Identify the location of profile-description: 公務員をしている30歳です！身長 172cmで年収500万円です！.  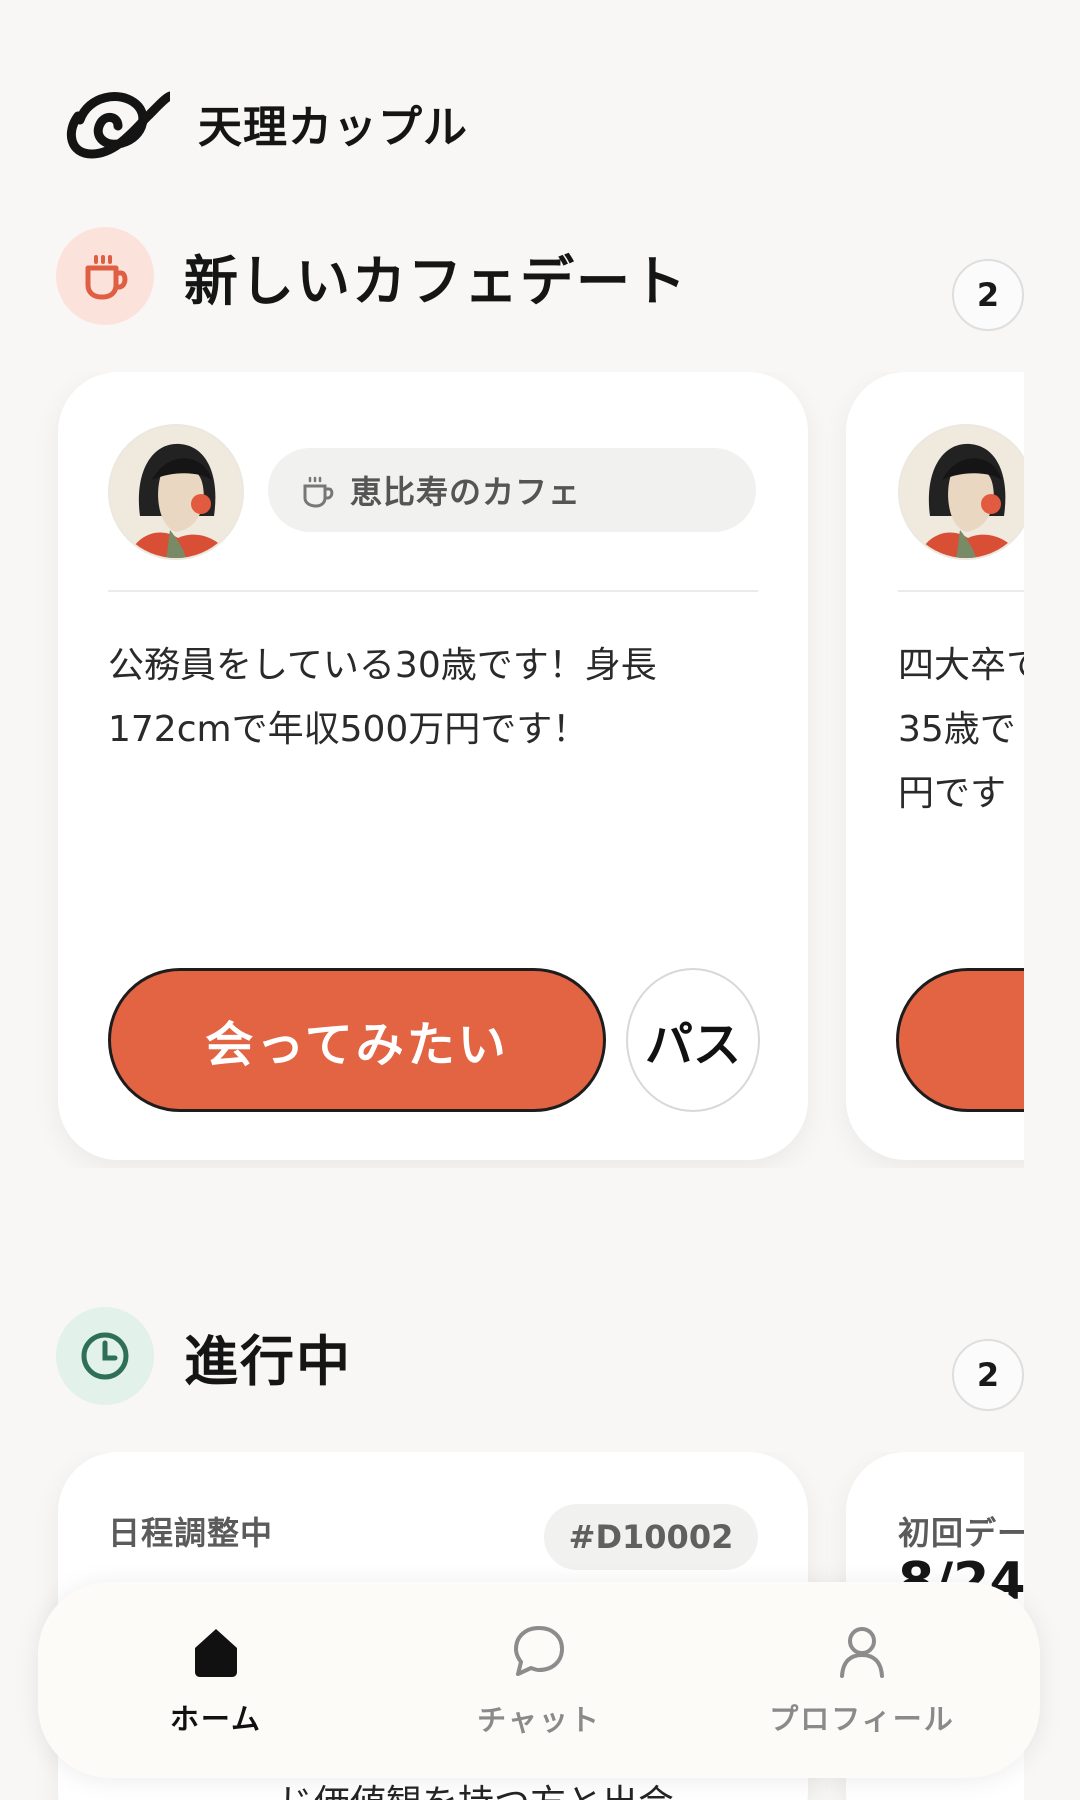
(382, 697).